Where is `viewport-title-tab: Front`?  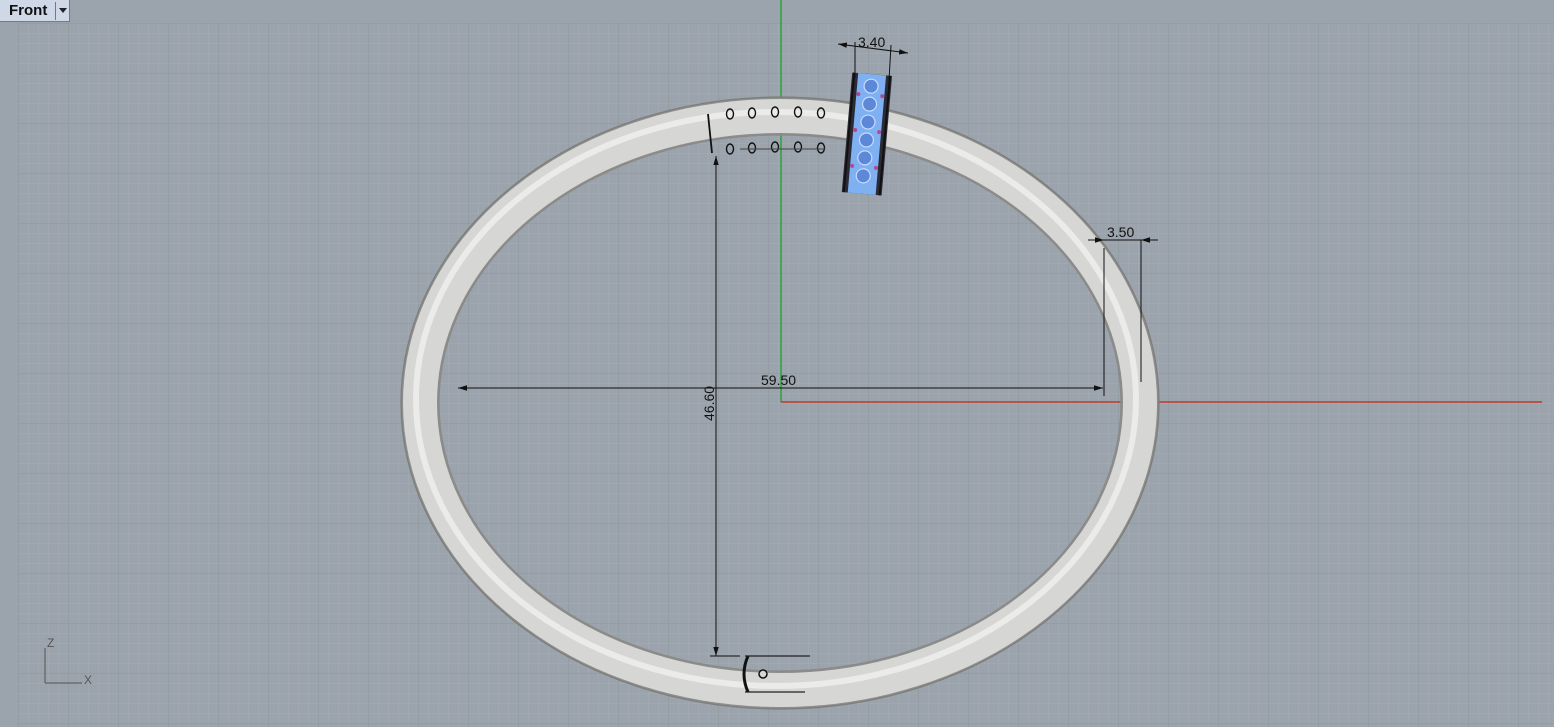
viewport-title-tab: Front is located at coordinates (35, 11).